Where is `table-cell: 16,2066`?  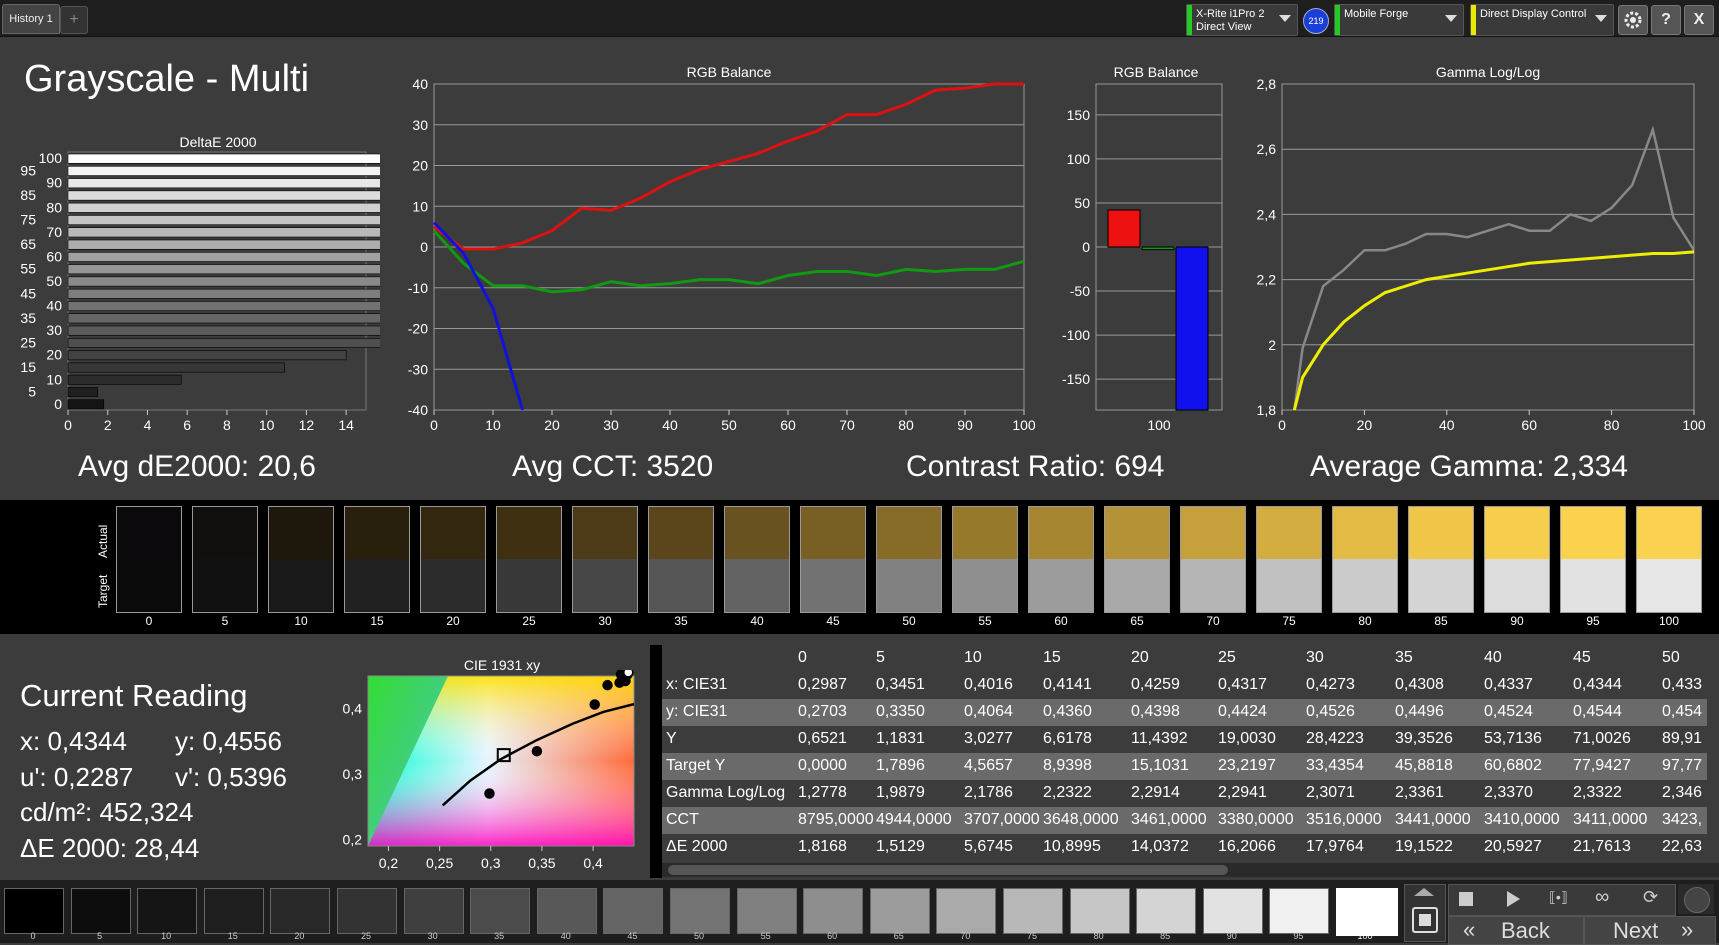 table-cell: 16,2066 is located at coordinates (1247, 846).